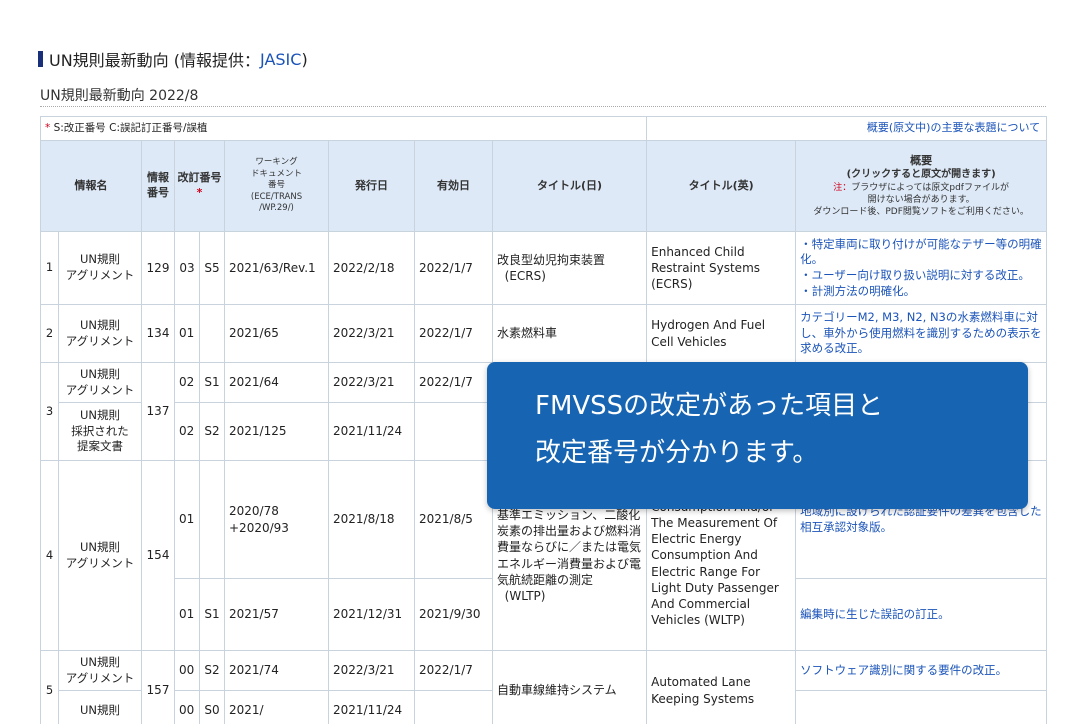 The height and width of the screenshot is (724, 1086). What do you see at coordinates (543, 96) in the screenshot?
I see `page-subtitle: UN規則最新動向 2022/8` at bounding box center [543, 96].